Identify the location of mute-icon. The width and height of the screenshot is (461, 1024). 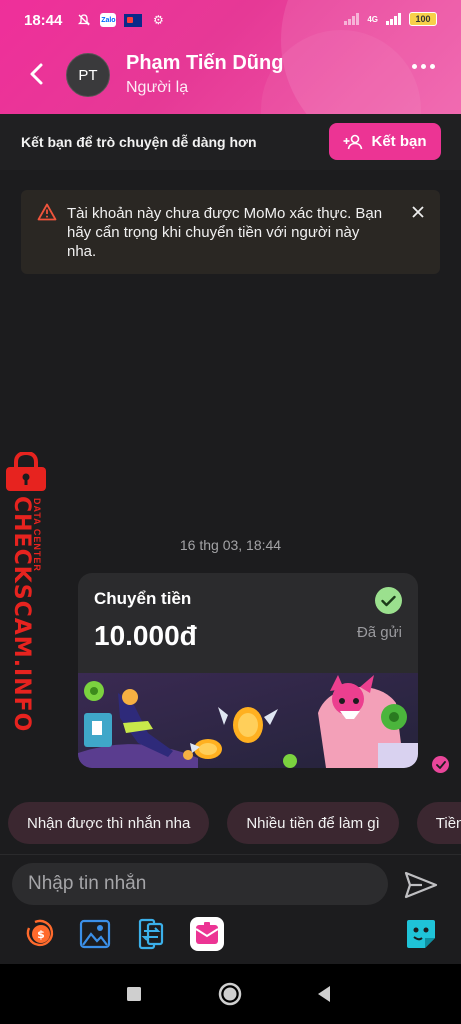
(84, 20).